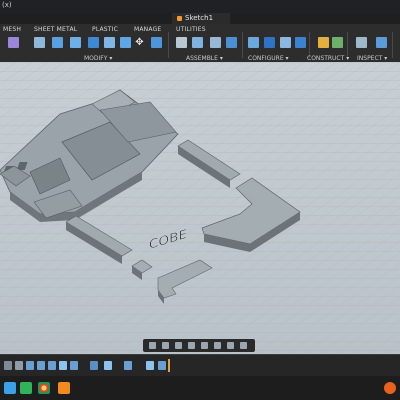 The height and width of the screenshot is (400, 400). I want to click on pan-icon, so click(178, 345).